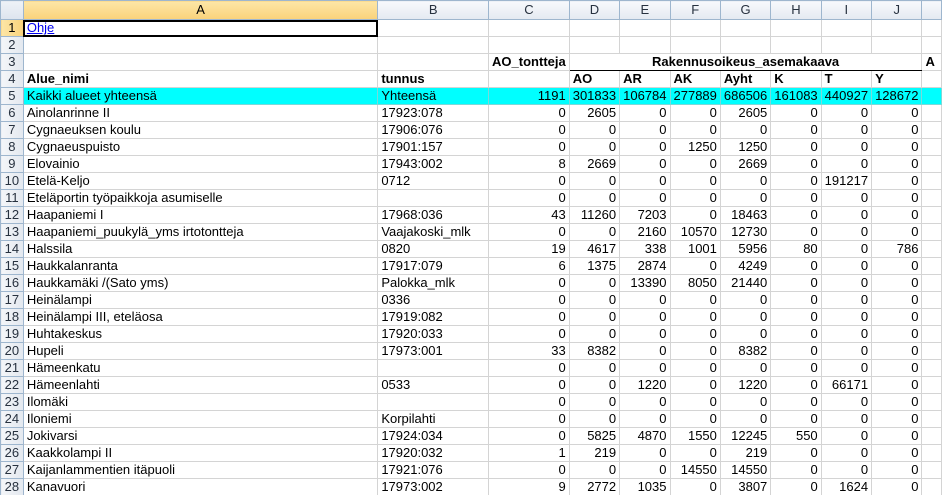 This screenshot has height=495, width=942. I want to click on cell-c: 43, so click(529, 215).